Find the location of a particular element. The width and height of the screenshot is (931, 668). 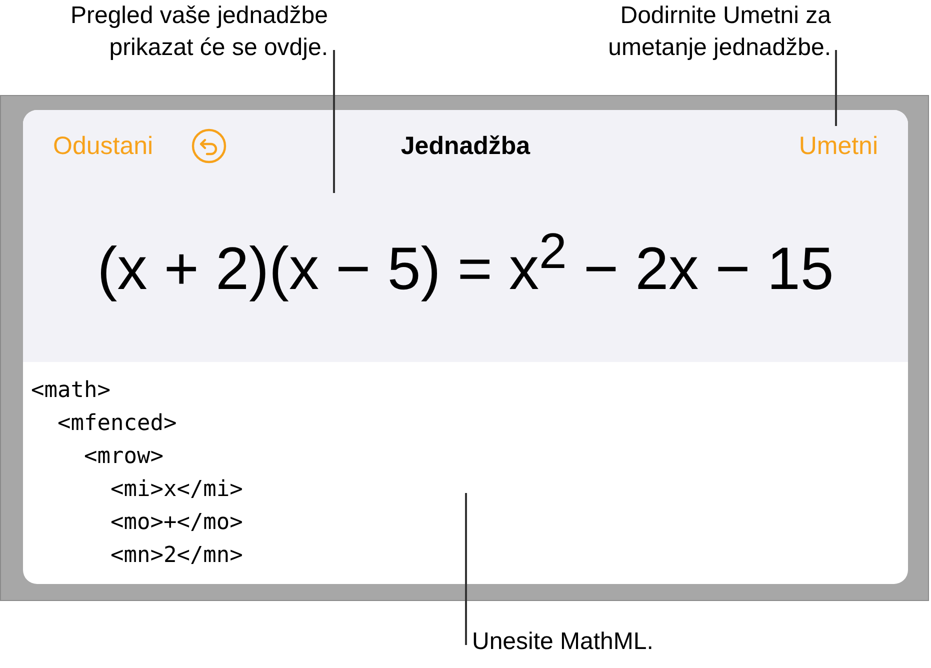

callout-text: Dodirnite Umetni za umetanje jednadžbe. is located at coordinates (719, 32).